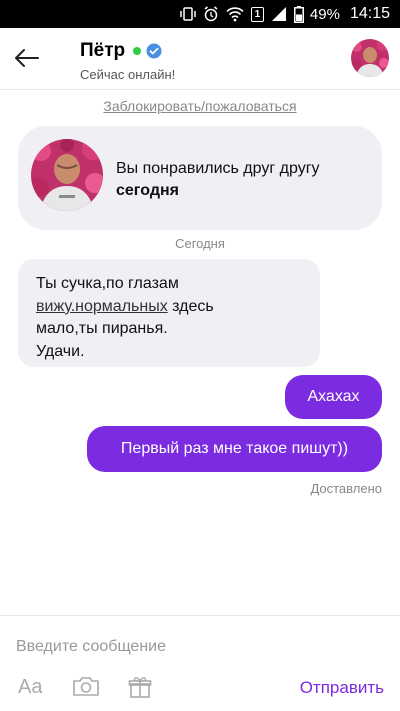 This screenshot has height=711, width=400. I want to click on match-message: Вы понравились друг другу, so click(218, 168).